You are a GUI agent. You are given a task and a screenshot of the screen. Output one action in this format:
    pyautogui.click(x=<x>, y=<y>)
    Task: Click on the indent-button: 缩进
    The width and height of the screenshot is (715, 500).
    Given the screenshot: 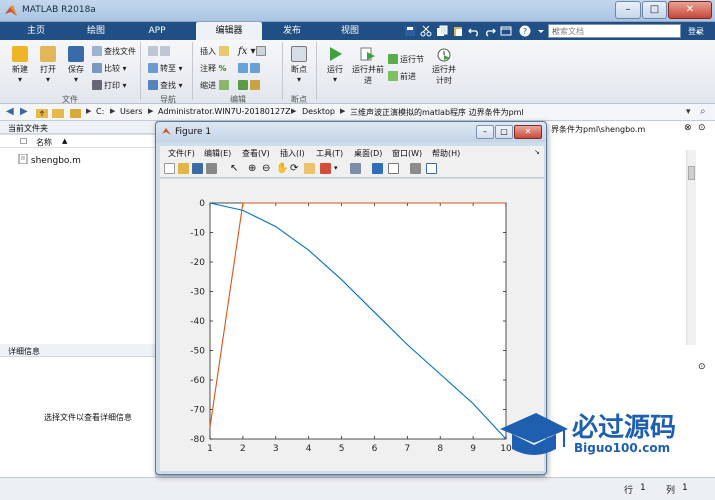 What is the action you would take?
    pyautogui.click(x=215, y=85)
    